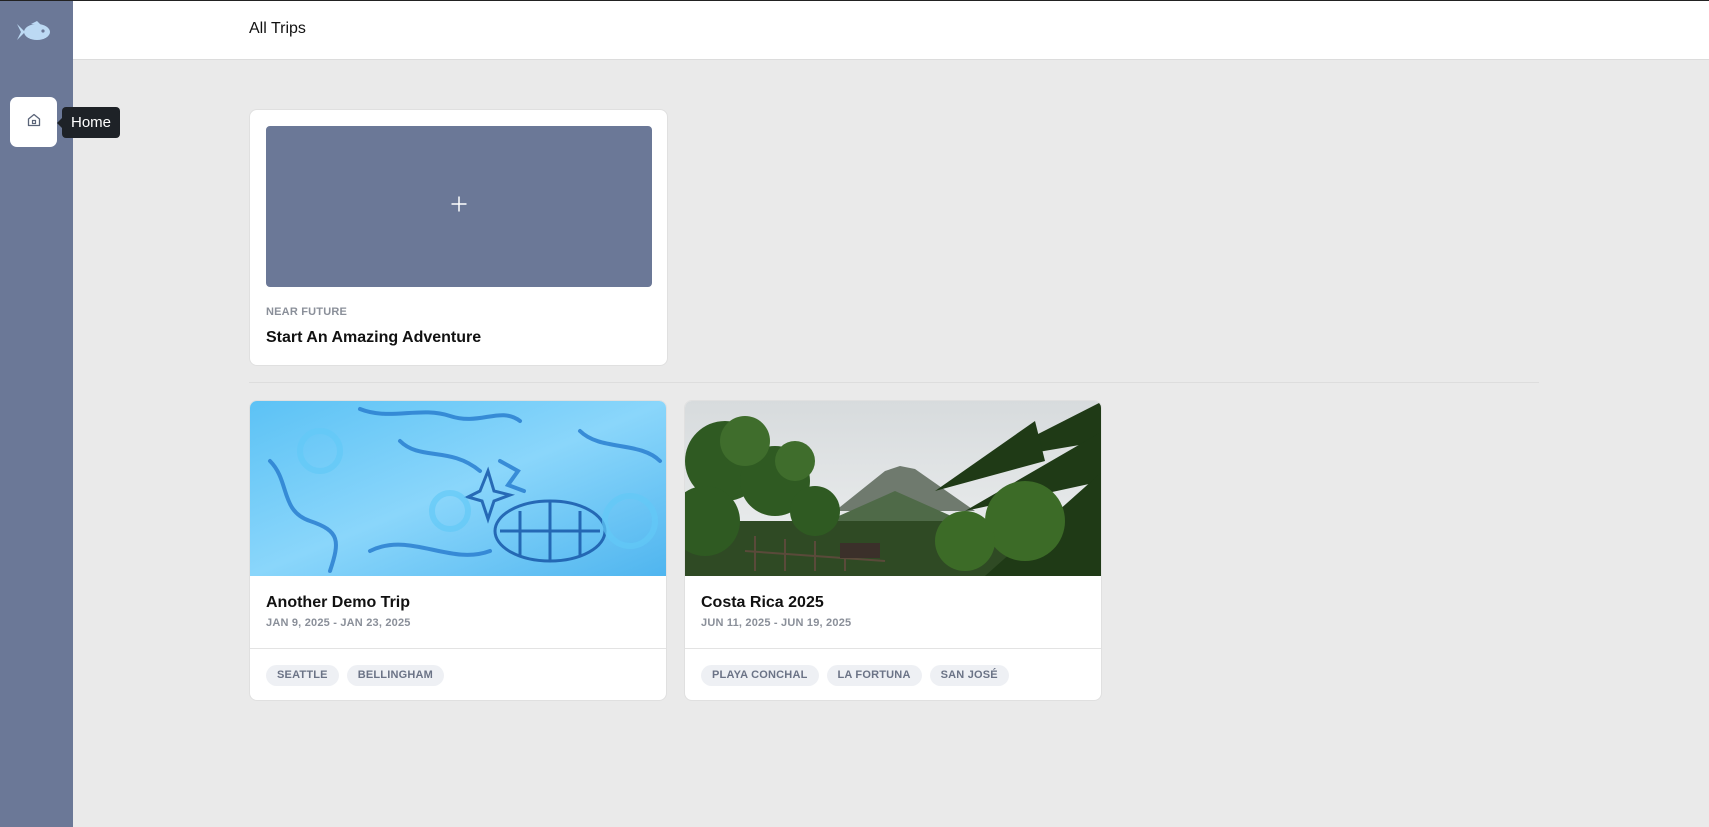 This screenshot has height=827, width=1709. Describe the element at coordinates (88, 122) in the screenshot. I see `home-tooltip: Home` at that location.